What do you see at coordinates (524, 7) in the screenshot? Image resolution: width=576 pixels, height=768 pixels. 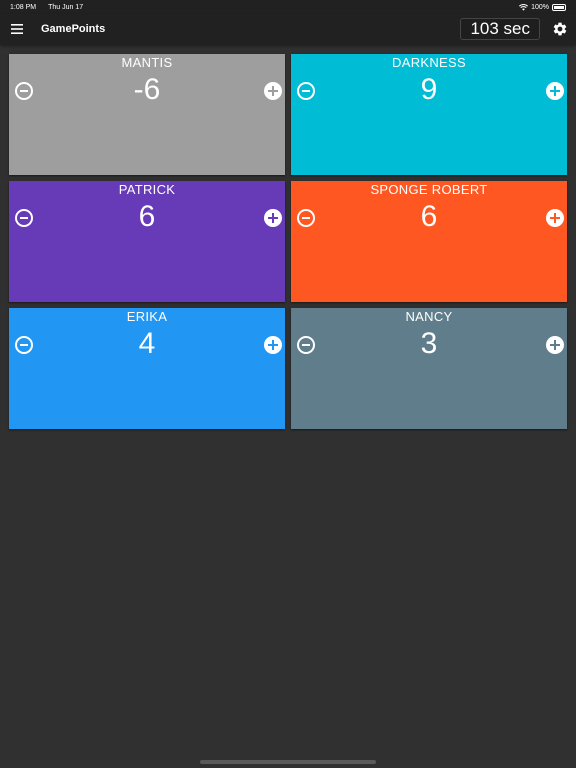 I see `wifi-icon` at bounding box center [524, 7].